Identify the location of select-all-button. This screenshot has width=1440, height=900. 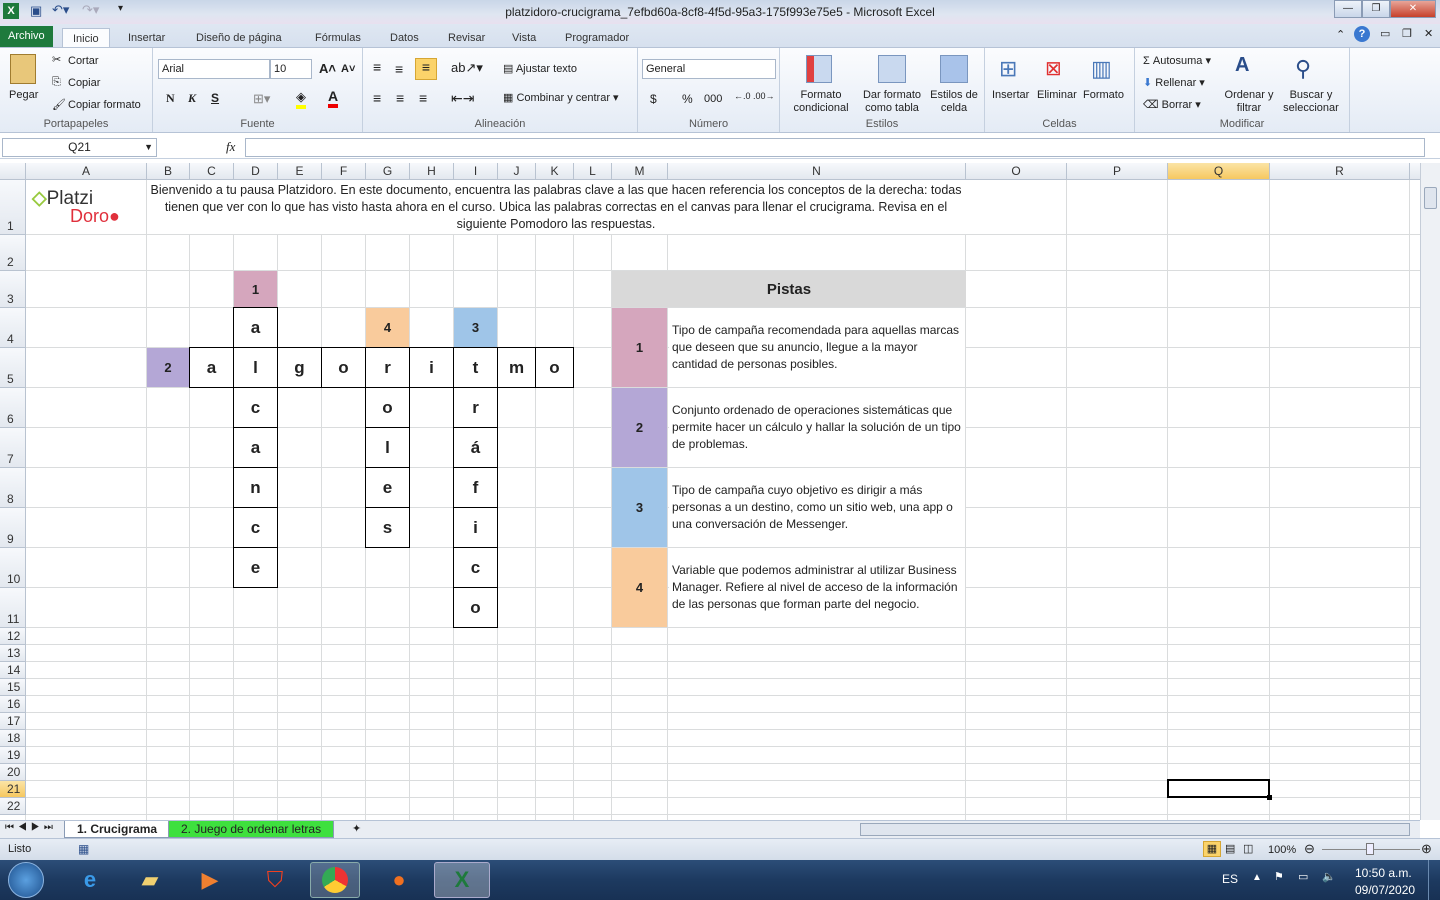
(13, 171).